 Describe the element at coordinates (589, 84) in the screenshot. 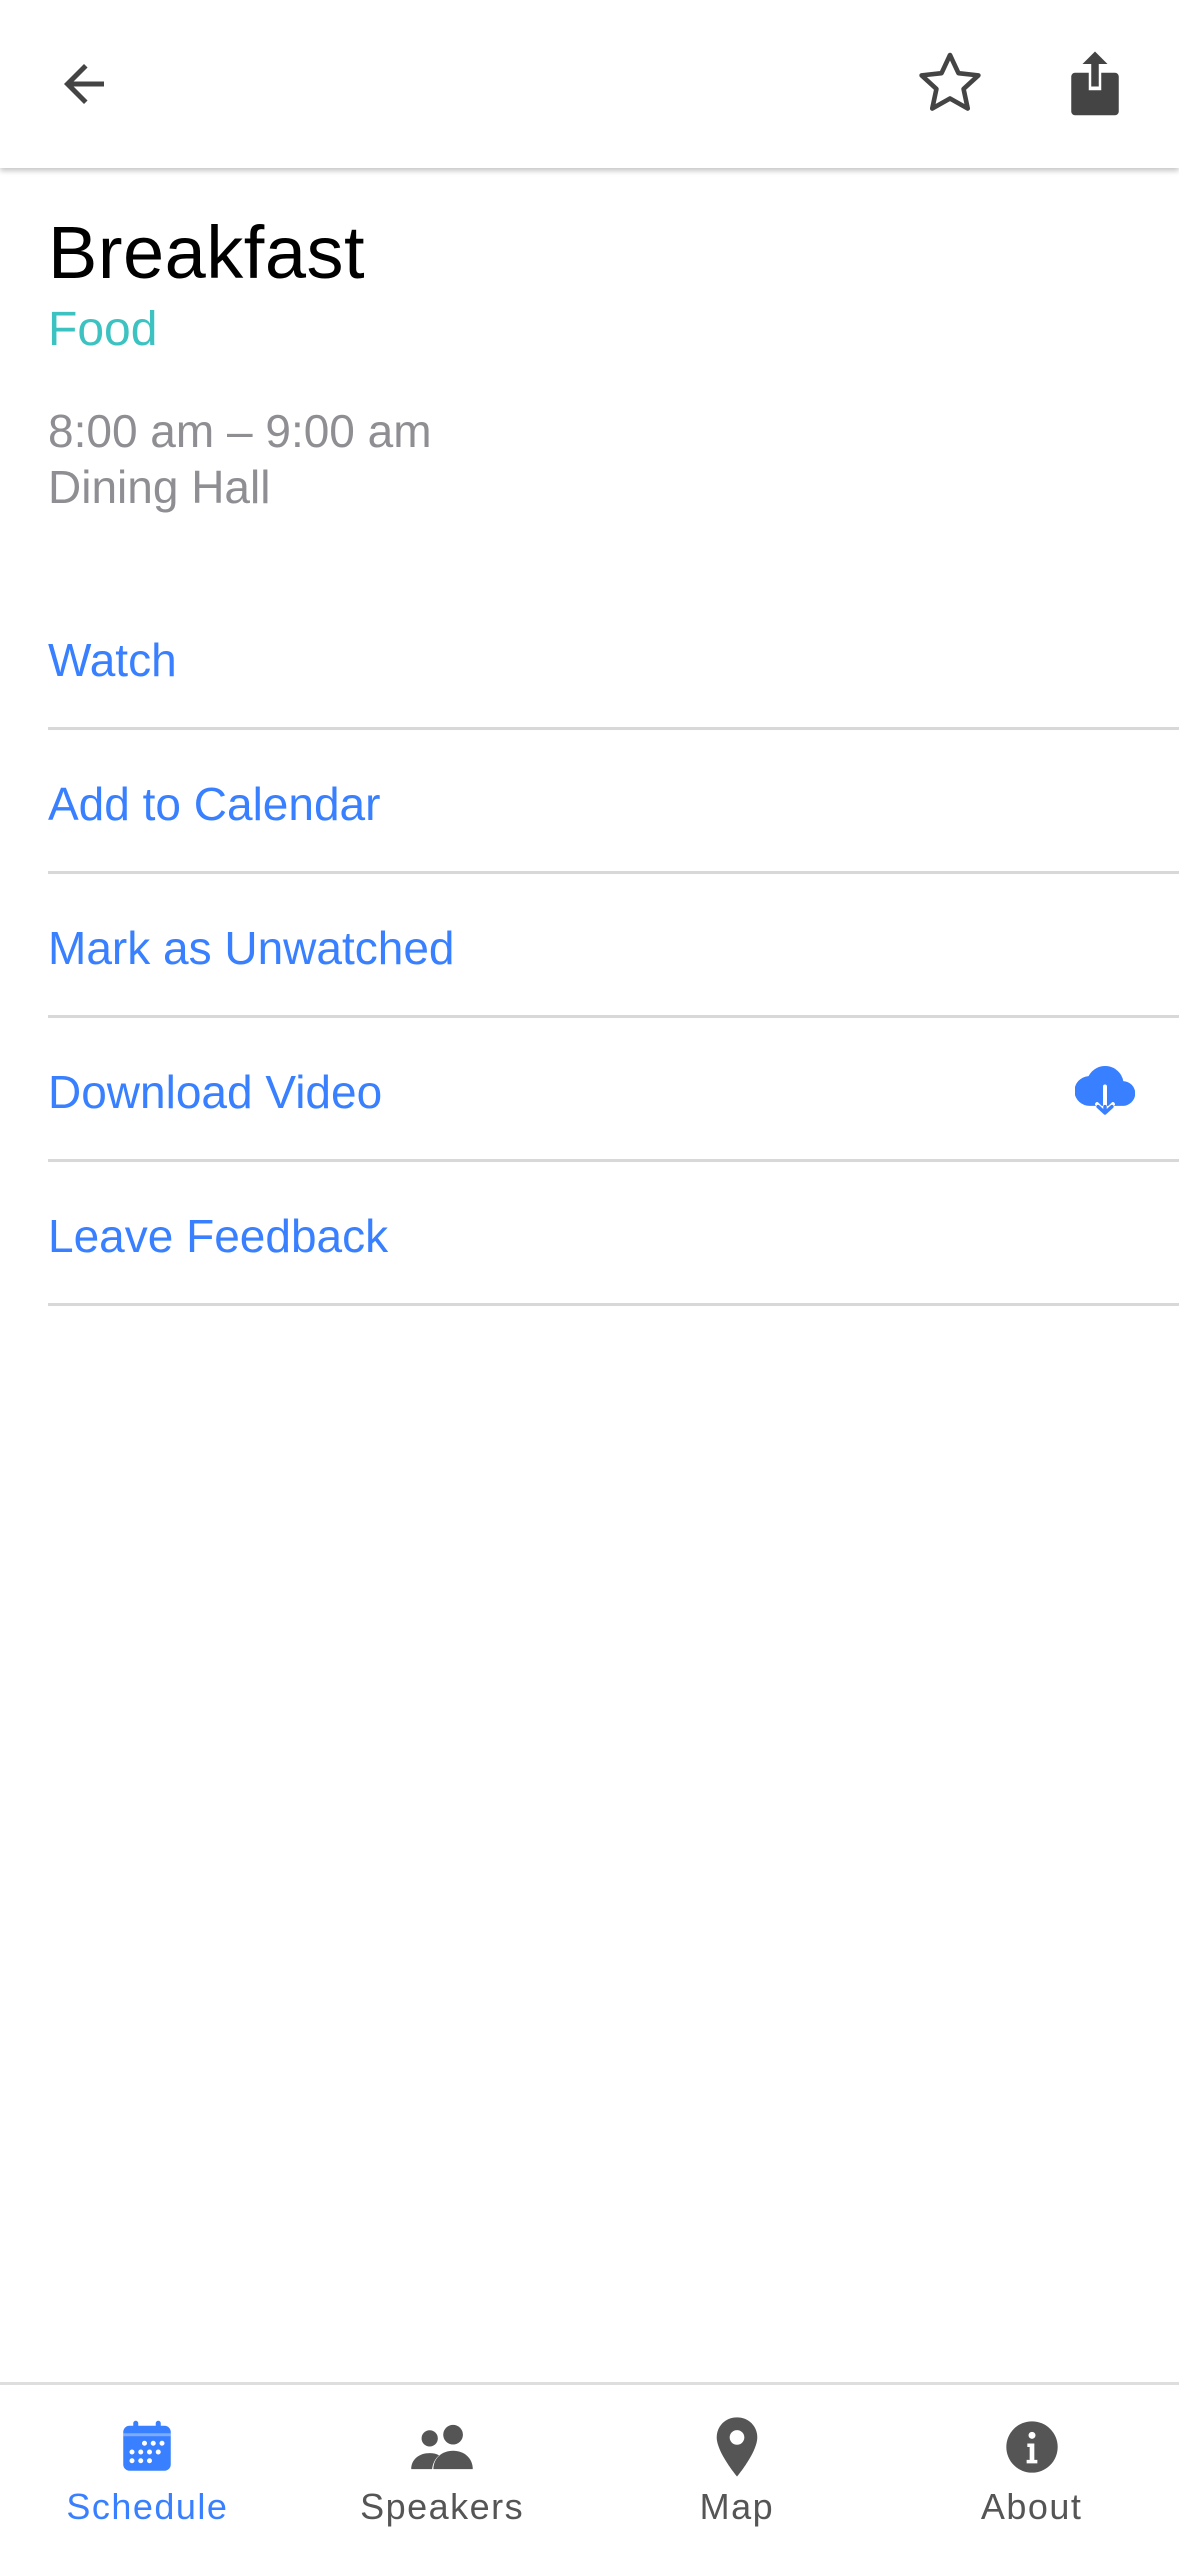

I see `top-toolbar` at that location.